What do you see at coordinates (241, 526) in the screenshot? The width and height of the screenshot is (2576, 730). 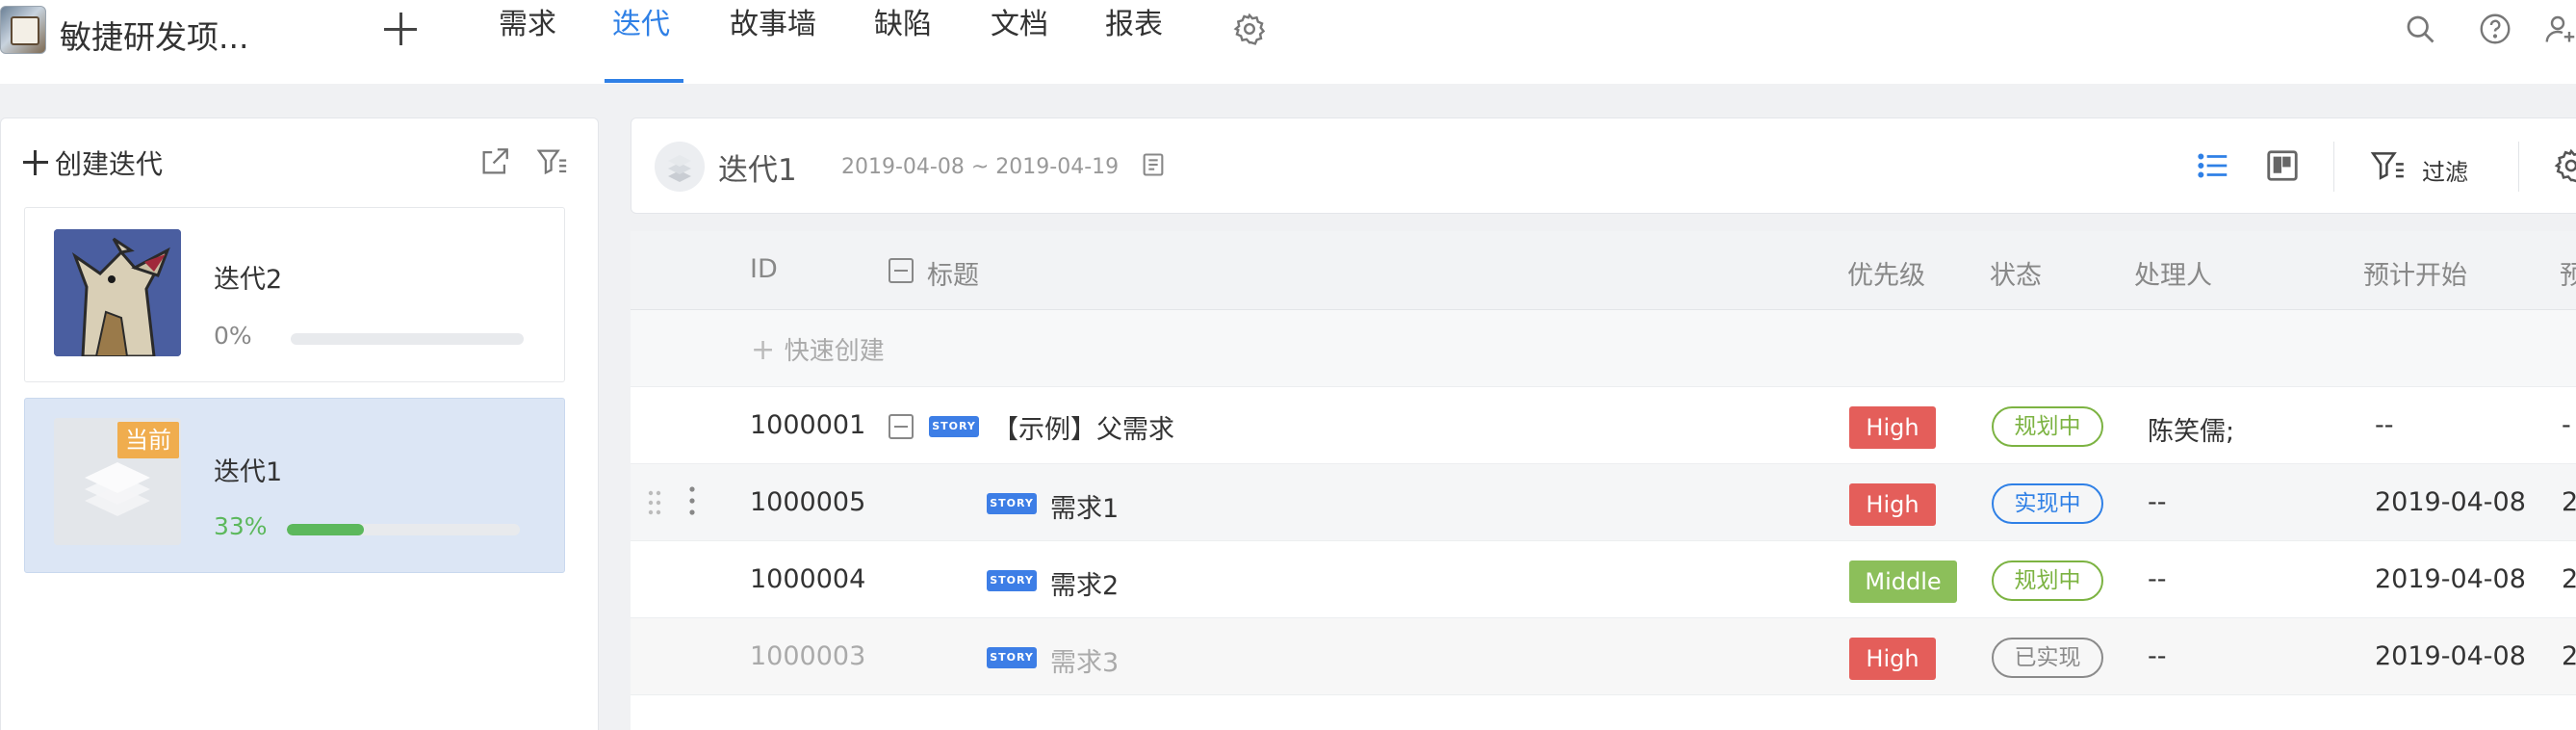 I see `iteration-progress-text: 33%` at bounding box center [241, 526].